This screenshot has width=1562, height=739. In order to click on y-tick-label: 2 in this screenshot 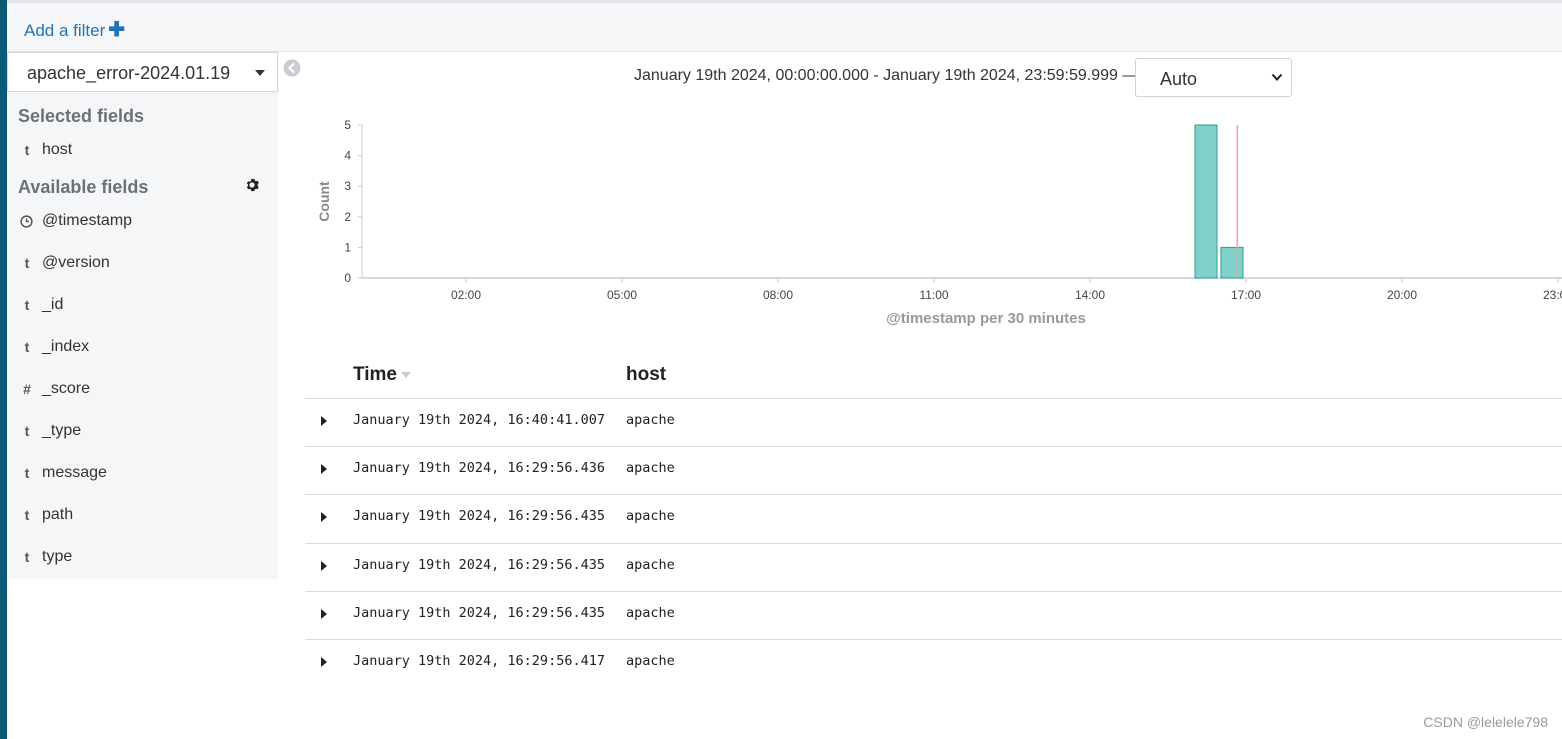, I will do `click(347, 217)`.